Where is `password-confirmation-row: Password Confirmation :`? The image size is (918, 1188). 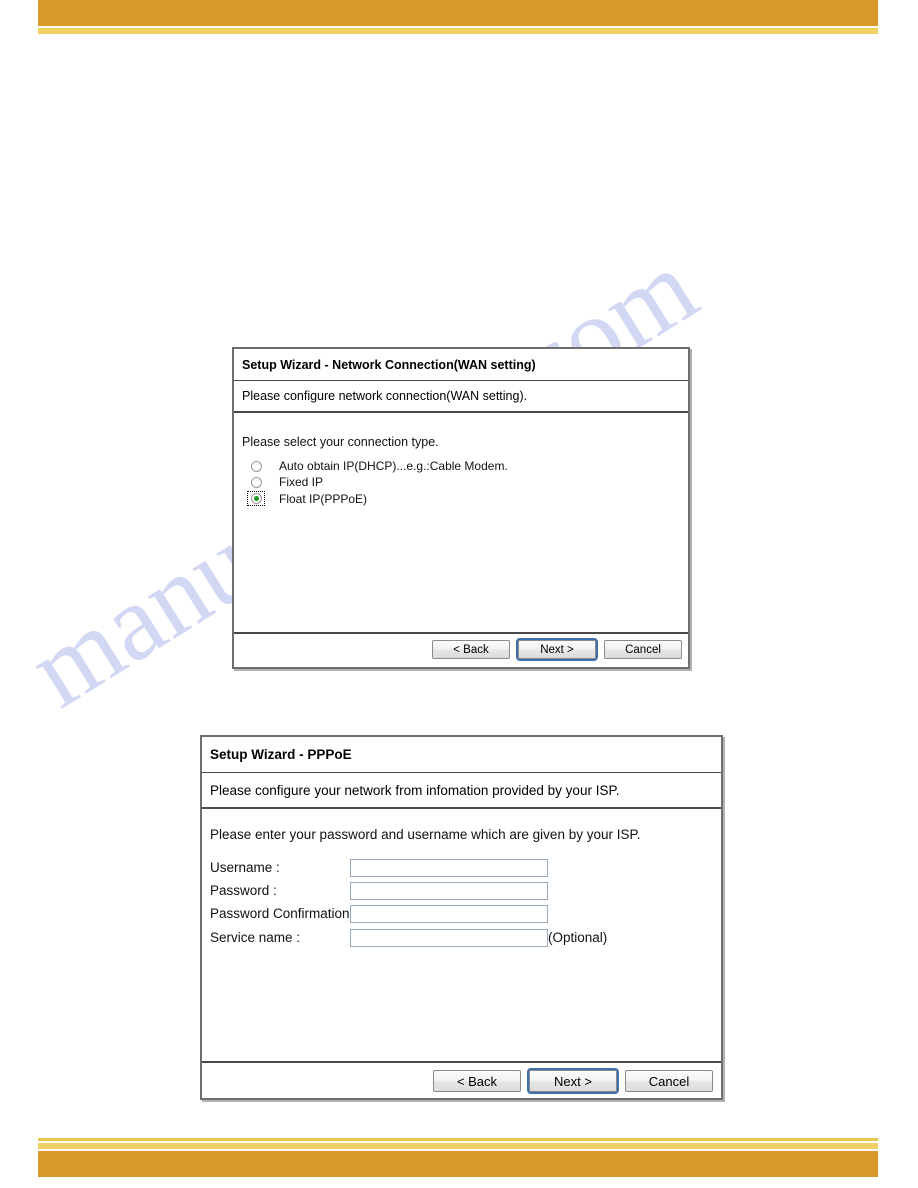
password-confirmation-row: Password Confirmation : is located at coordinates (465, 913).